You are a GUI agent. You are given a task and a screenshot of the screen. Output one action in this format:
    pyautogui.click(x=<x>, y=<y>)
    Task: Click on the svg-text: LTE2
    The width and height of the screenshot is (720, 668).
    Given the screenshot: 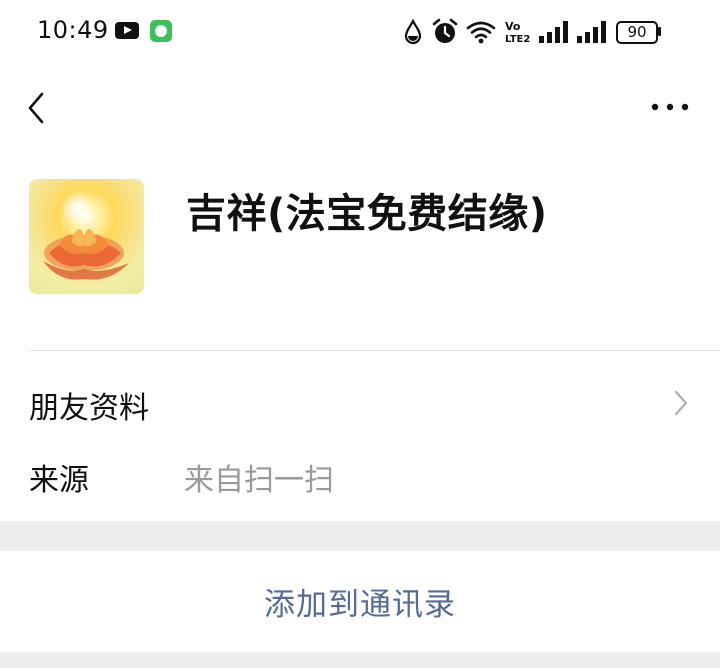 What is the action you would take?
    pyautogui.click(x=517, y=39)
    